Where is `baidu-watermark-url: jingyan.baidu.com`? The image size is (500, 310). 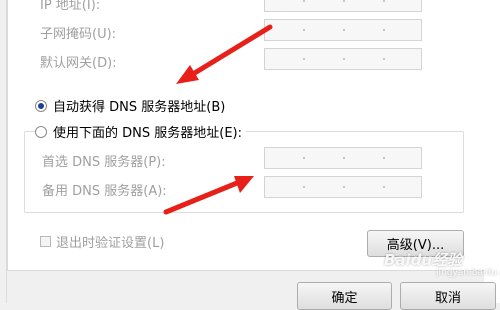
baidu-watermark-url: jingyan.baidu.com is located at coordinates (468, 273).